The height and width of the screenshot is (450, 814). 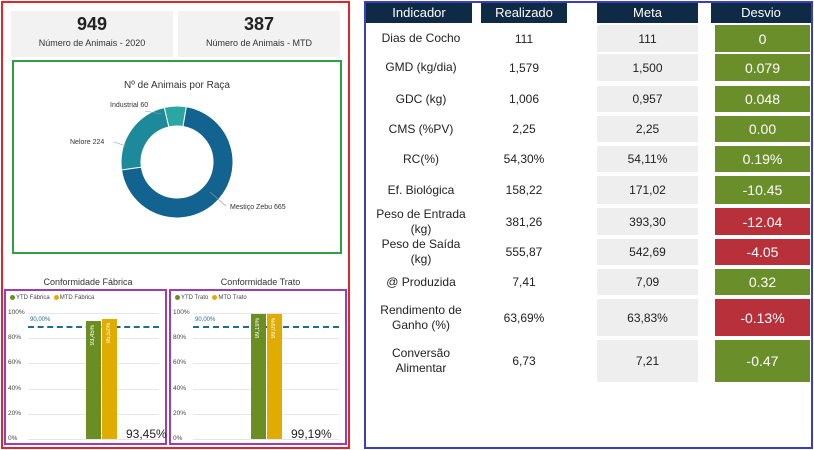 What do you see at coordinates (259, 24) in the screenshot?
I see `kpi-value: 387` at bounding box center [259, 24].